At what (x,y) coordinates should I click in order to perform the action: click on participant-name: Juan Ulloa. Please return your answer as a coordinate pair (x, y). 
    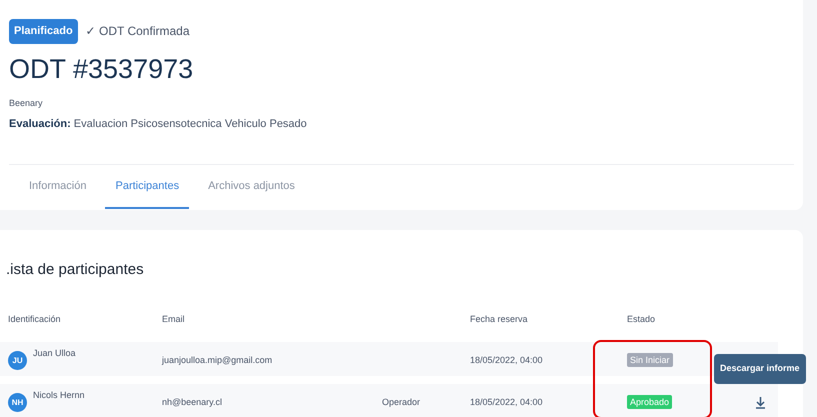
    Looking at the image, I should click on (54, 353).